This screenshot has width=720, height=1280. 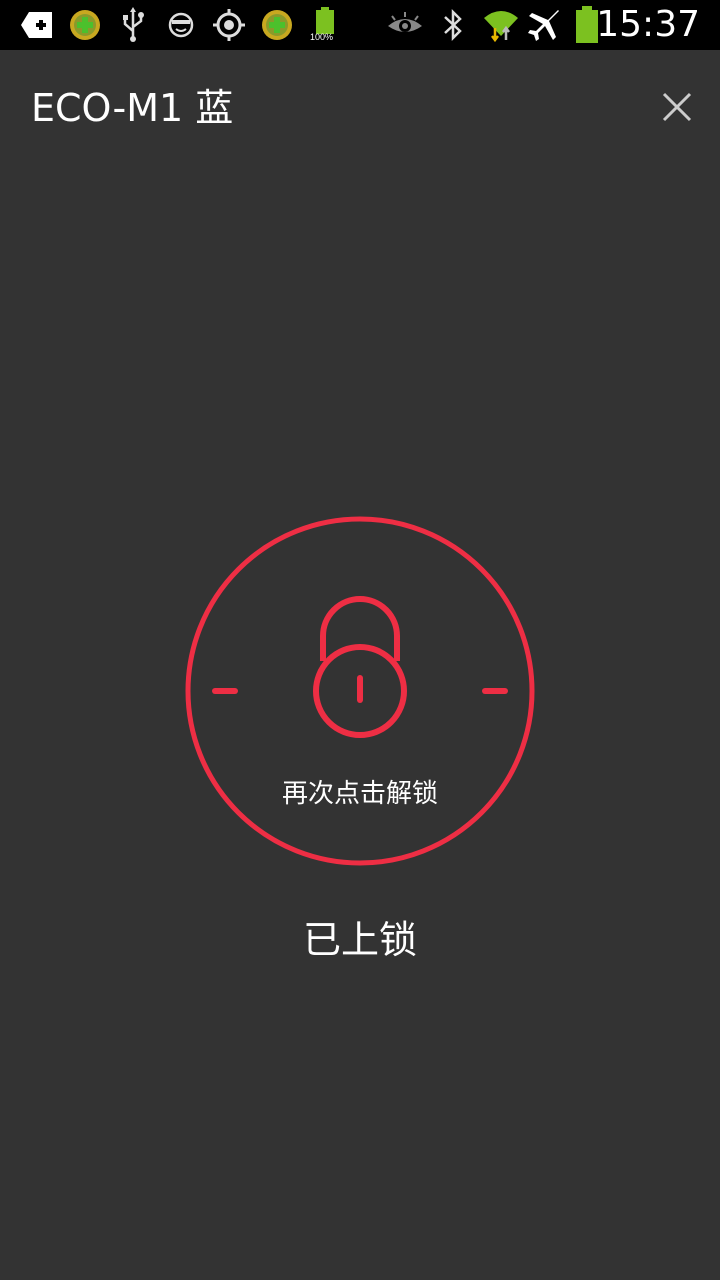 What do you see at coordinates (453, 25) in the screenshot?
I see `bluetooth-icon` at bounding box center [453, 25].